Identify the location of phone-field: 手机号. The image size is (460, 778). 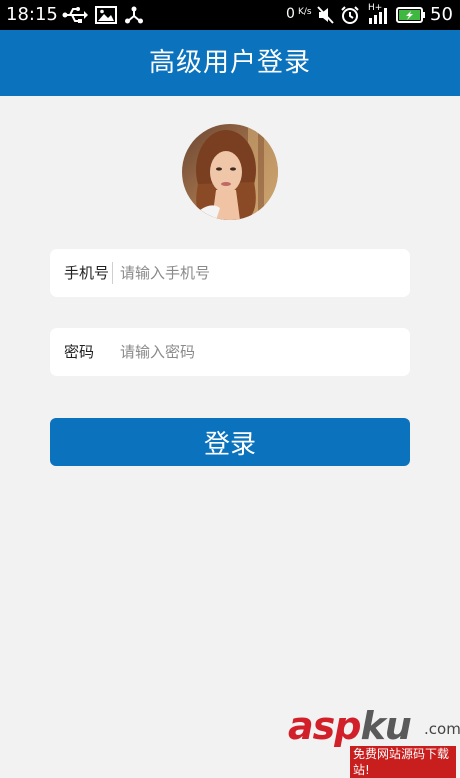
(230, 273).